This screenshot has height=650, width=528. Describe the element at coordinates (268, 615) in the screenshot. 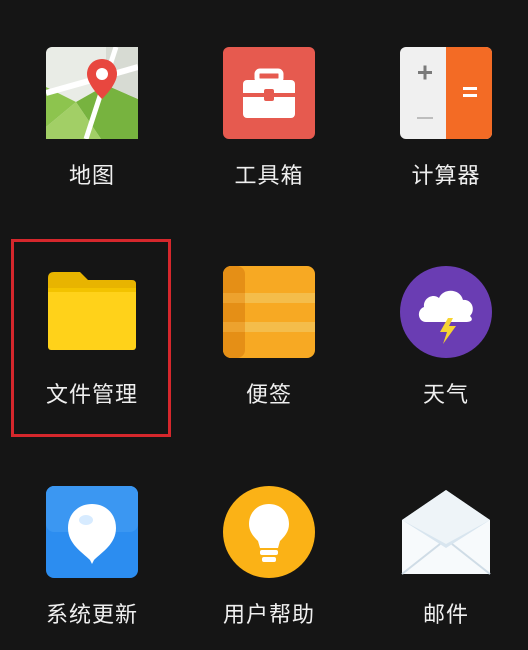

I see `app-label-help: 用户帮助` at that location.